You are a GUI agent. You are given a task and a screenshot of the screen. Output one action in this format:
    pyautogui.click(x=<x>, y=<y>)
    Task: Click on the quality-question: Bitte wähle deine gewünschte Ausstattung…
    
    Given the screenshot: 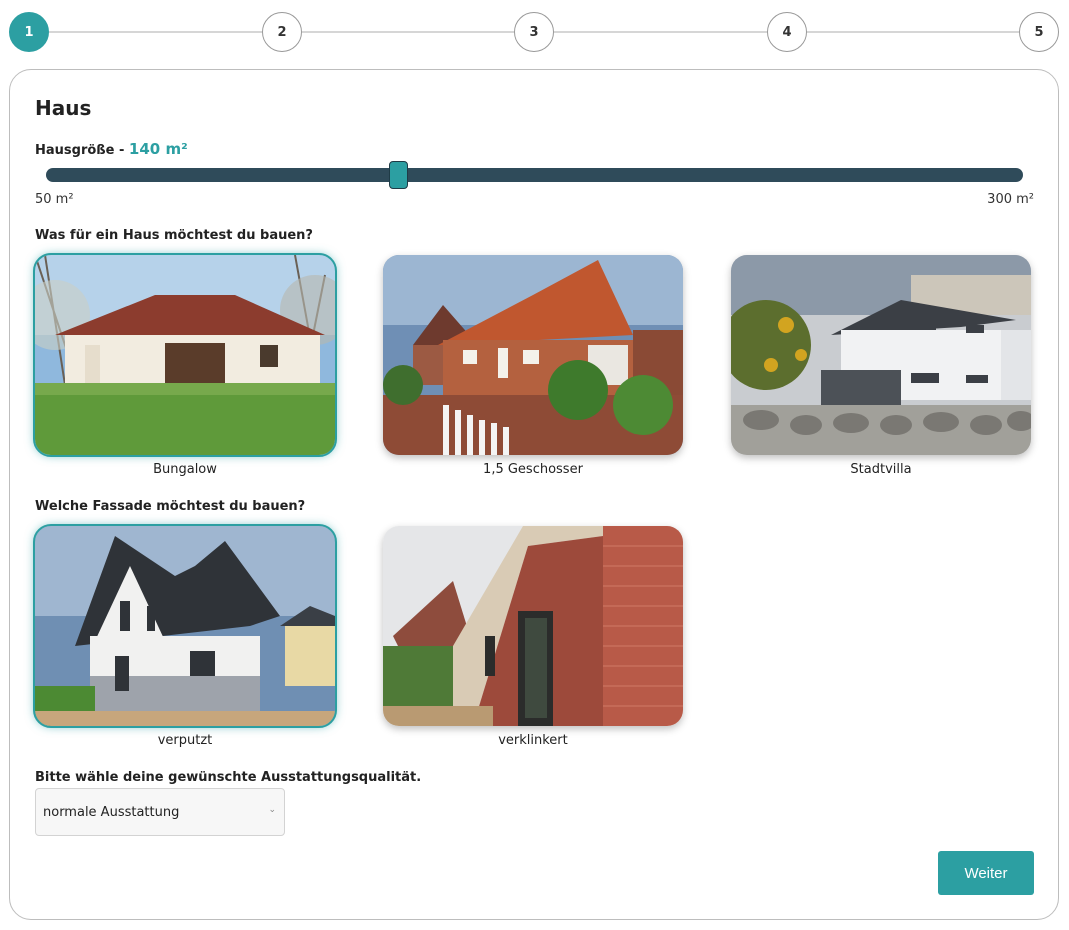 What is the action you would take?
    pyautogui.click(x=228, y=777)
    